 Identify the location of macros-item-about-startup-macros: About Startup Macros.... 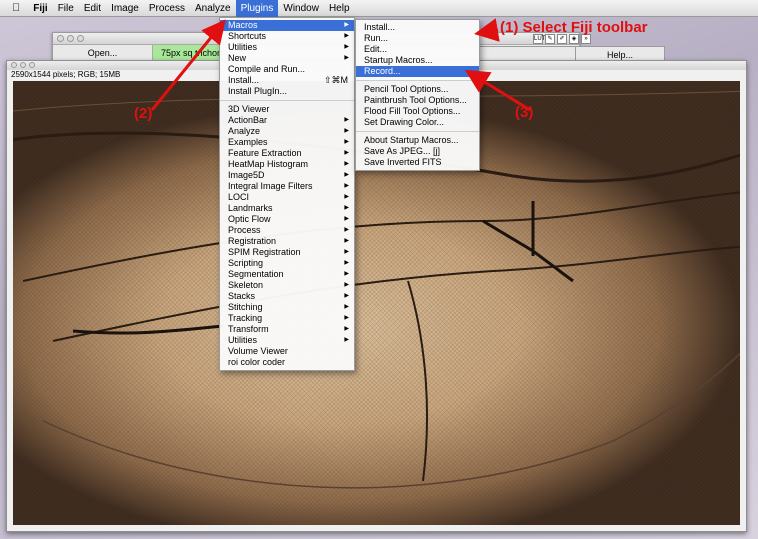
(417, 140).